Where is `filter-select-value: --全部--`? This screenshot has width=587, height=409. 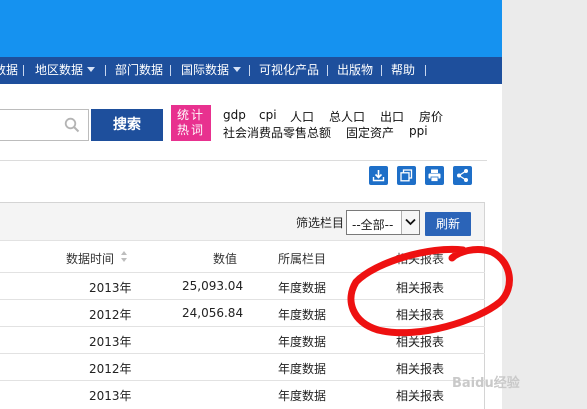
filter-select-value: --全部-- is located at coordinates (373, 225).